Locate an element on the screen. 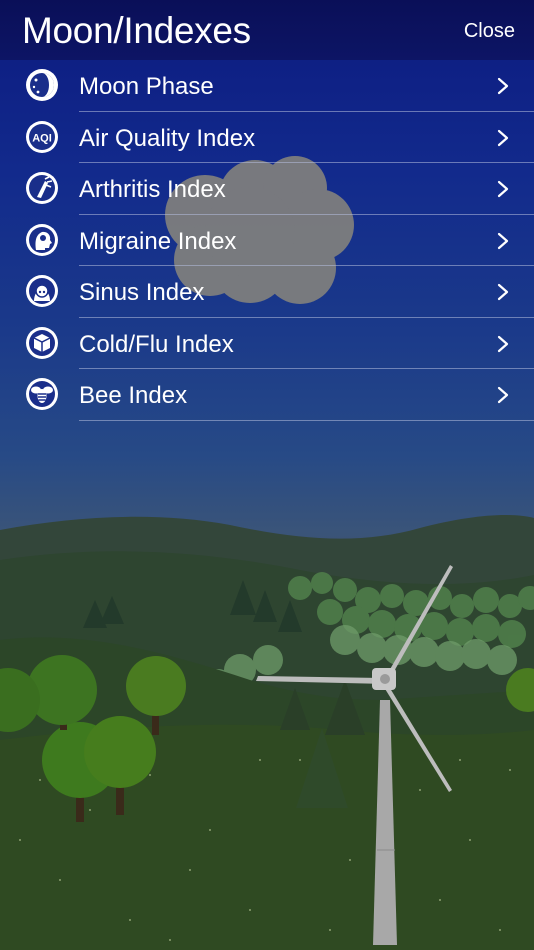 Image resolution: width=534 pixels, height=950 pixels. menu-item-label: Air Quality Index is located at coordinates (167, 138).